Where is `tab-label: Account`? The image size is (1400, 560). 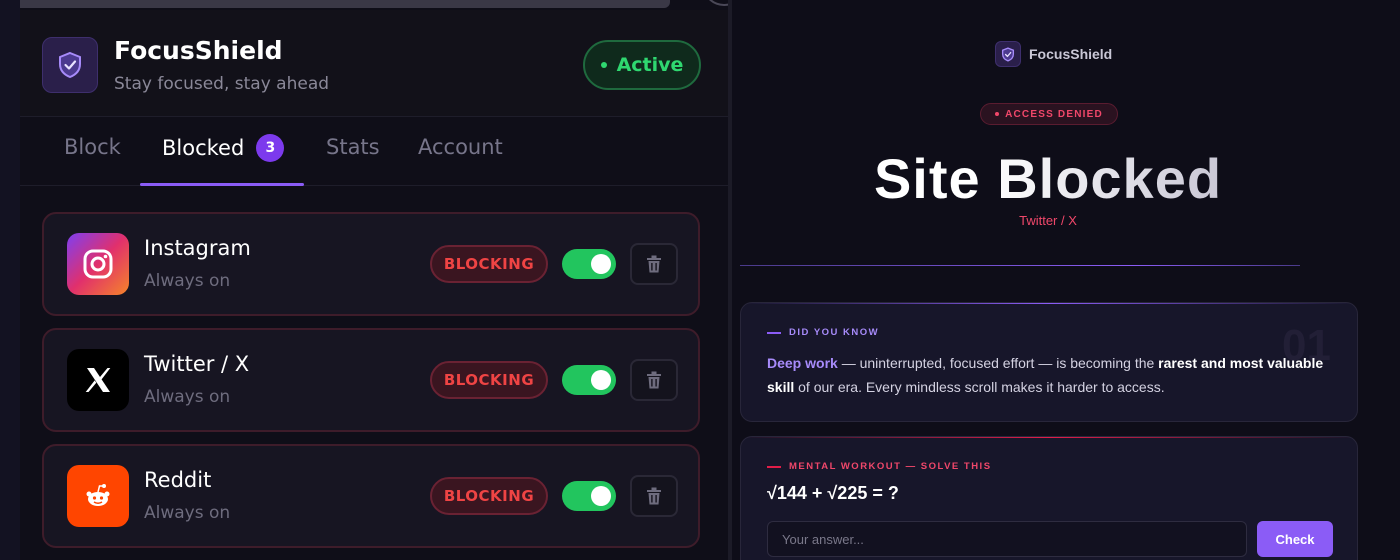 tab-label: Account is located at coordinates (460, 147).